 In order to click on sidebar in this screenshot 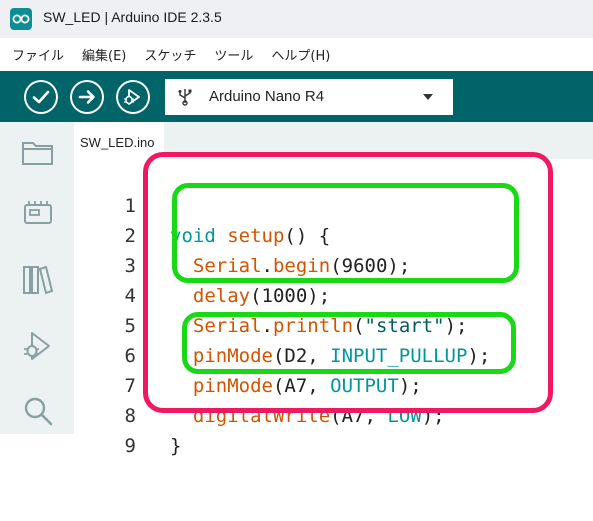, I will do `click(37, 278)`.